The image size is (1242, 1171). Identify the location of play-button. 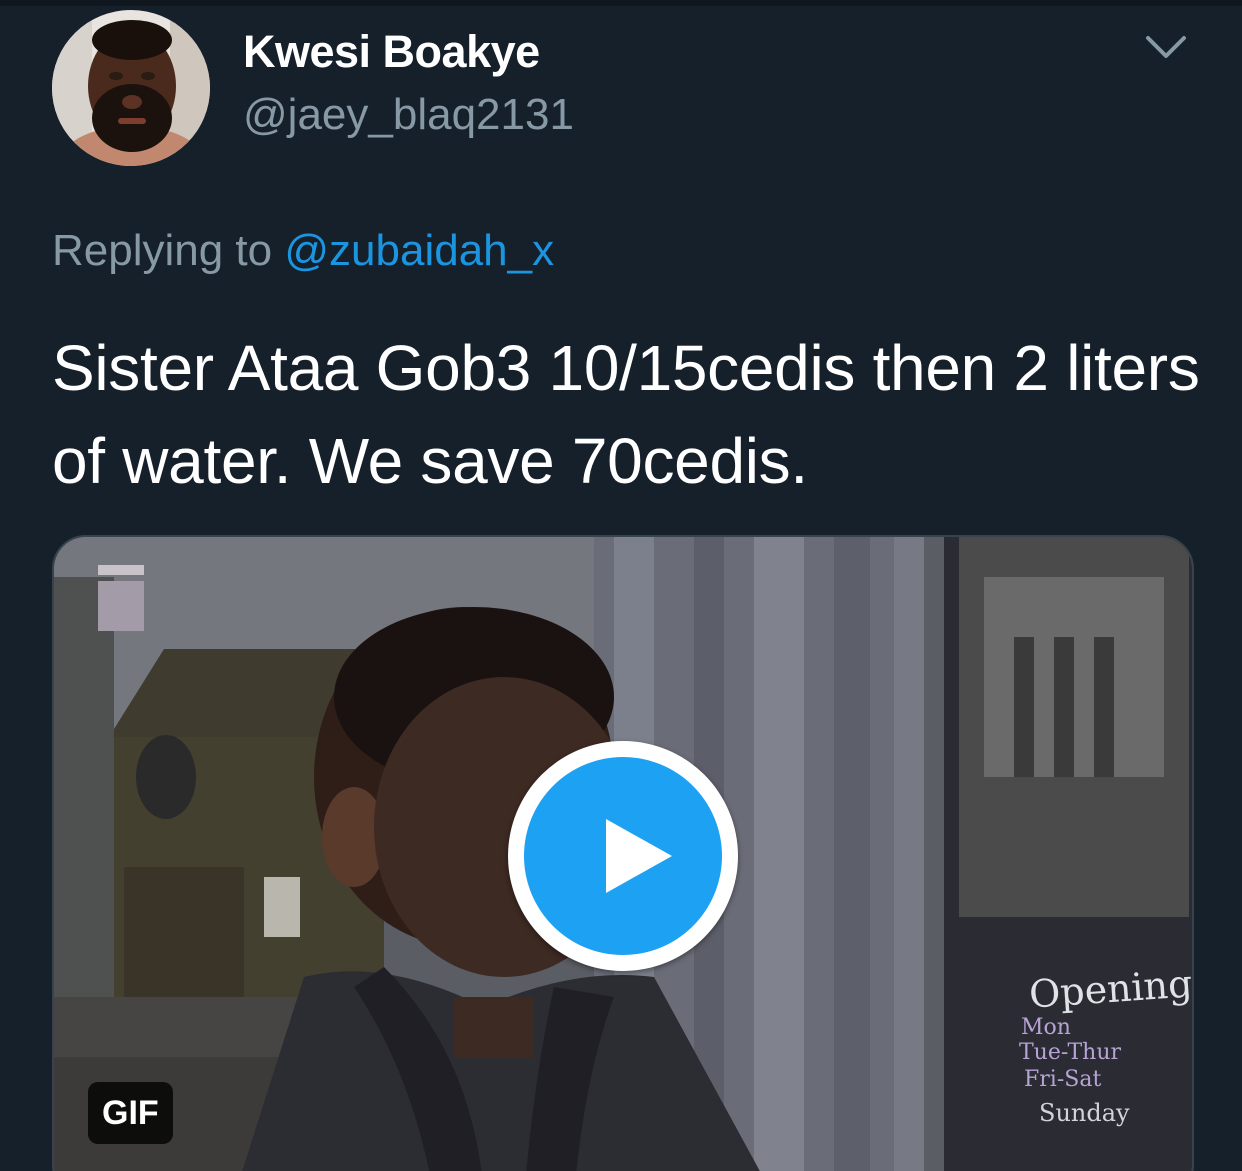
(623, 856).